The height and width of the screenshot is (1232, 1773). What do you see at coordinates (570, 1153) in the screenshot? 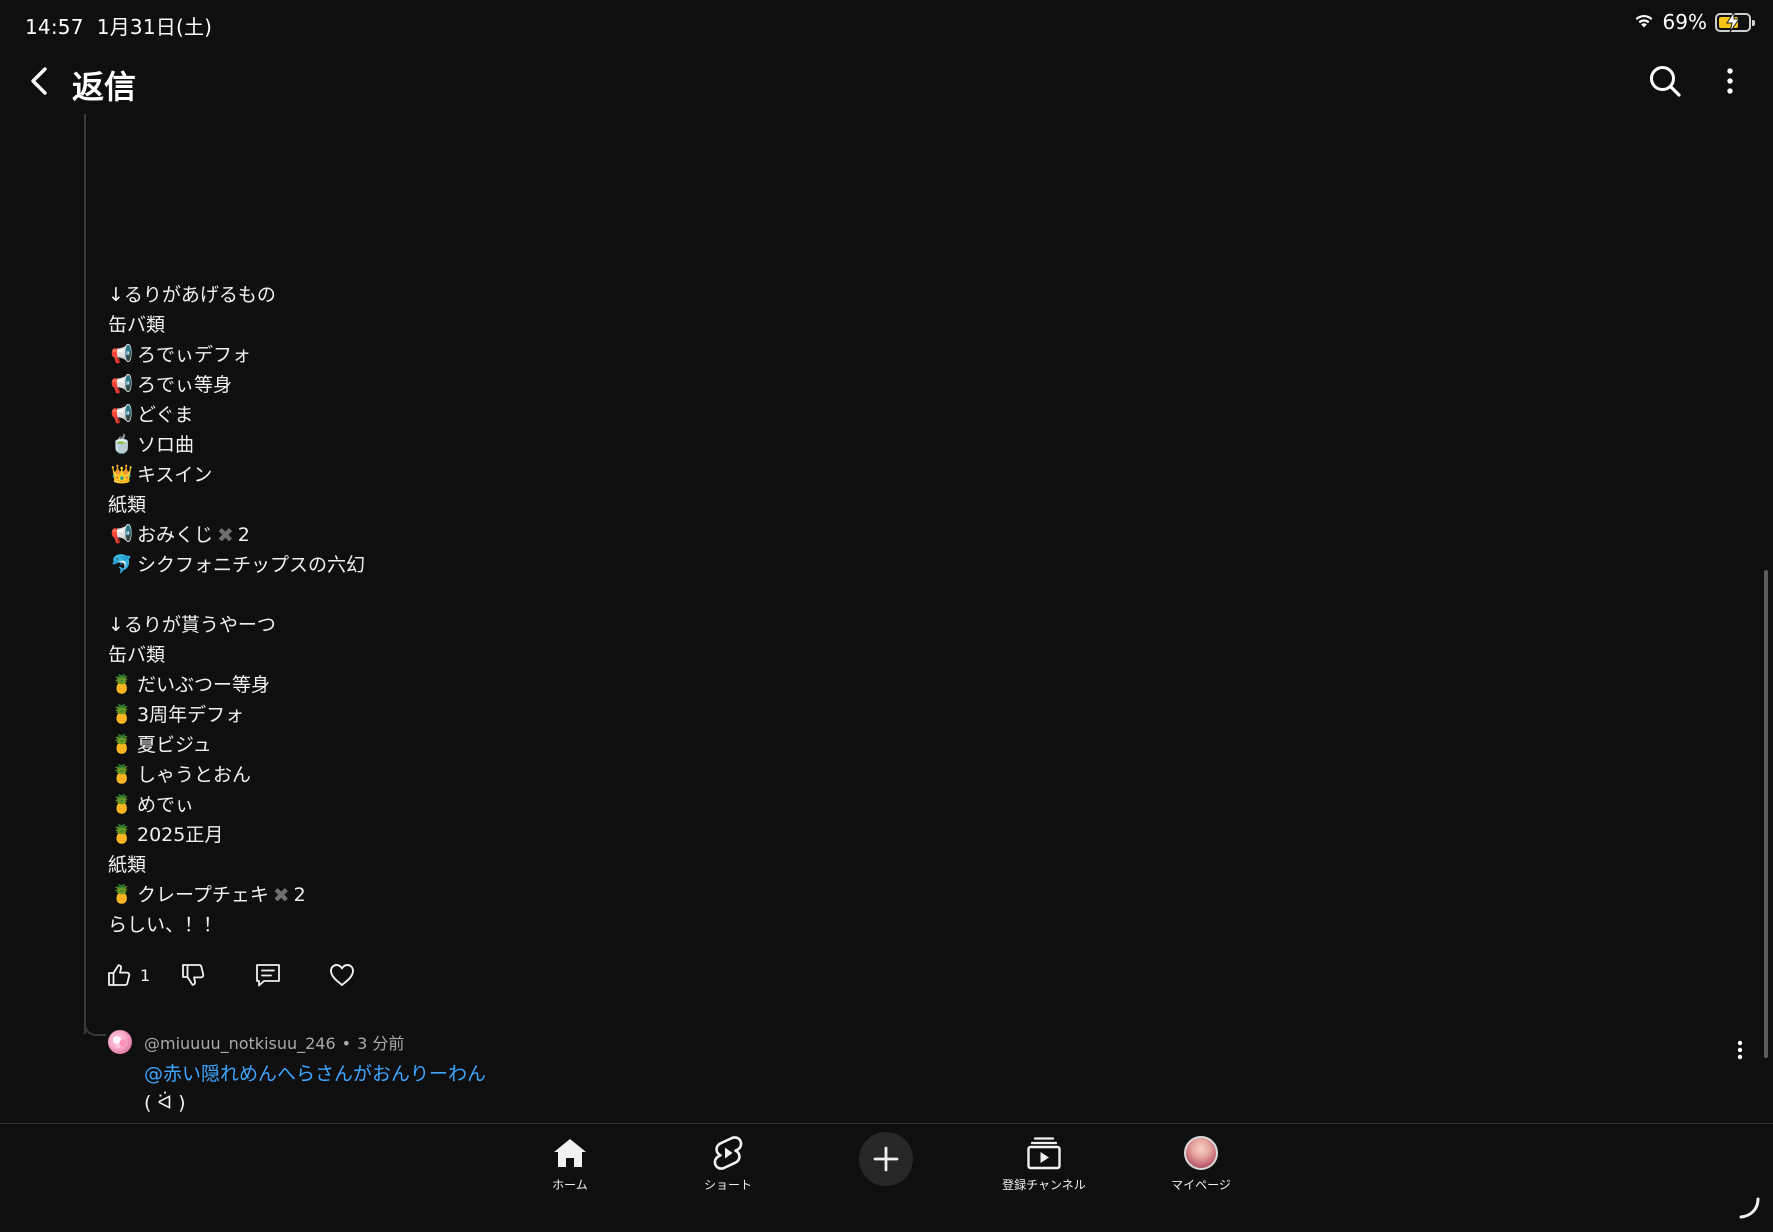
I see `home-icon` at bounding box center [570, 1153].